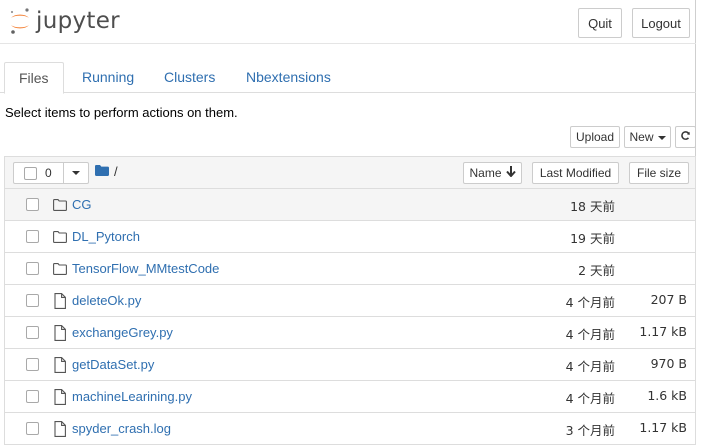 The height and width of the screenshot is (445, 701). Describe the element at coordinates (595, 137) in the screenshot. I see `upload-button: Upload` at that location.